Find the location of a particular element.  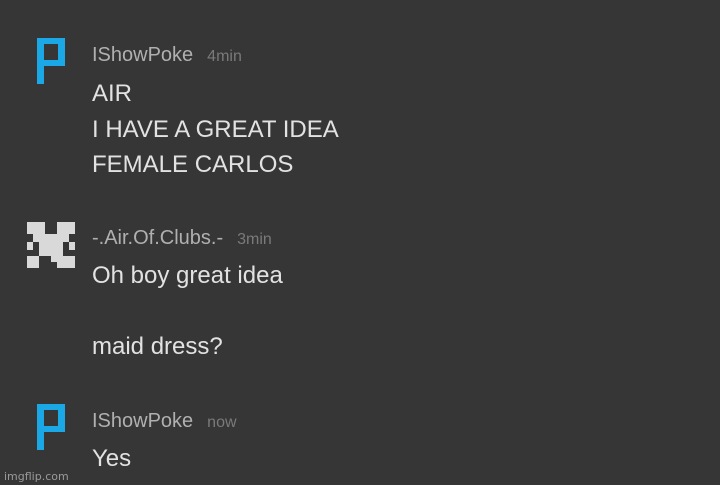

message-line: FEMALE CARLOS is located at coordinates (193, 164).